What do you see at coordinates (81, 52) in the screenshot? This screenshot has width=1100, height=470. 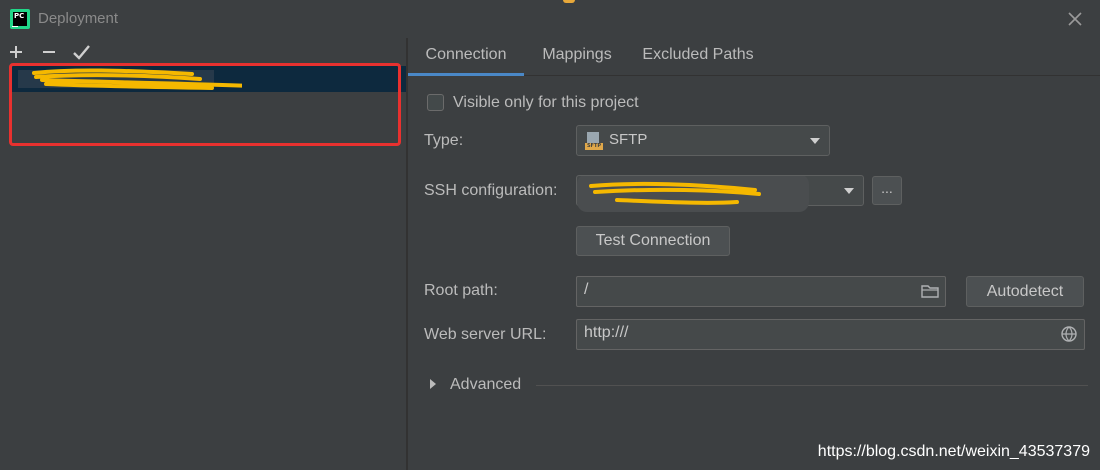 I see `check-icon` at bounding box center [81, 52].